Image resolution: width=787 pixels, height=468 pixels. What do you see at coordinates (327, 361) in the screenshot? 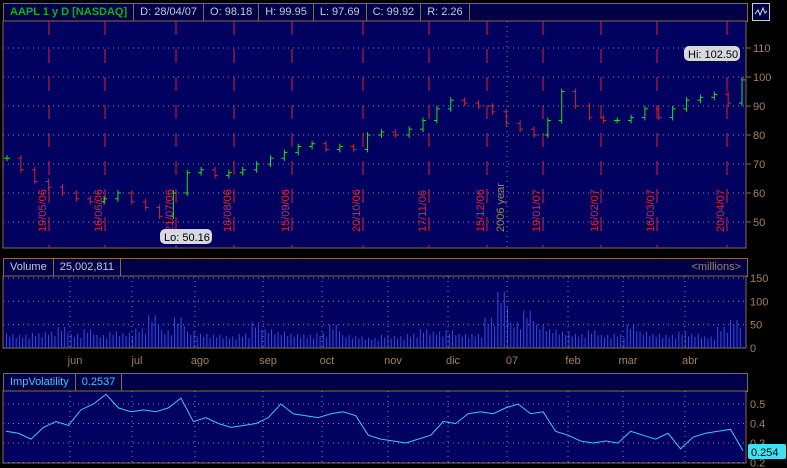
I see `month-label: oct` at bounding box center [327, 361].